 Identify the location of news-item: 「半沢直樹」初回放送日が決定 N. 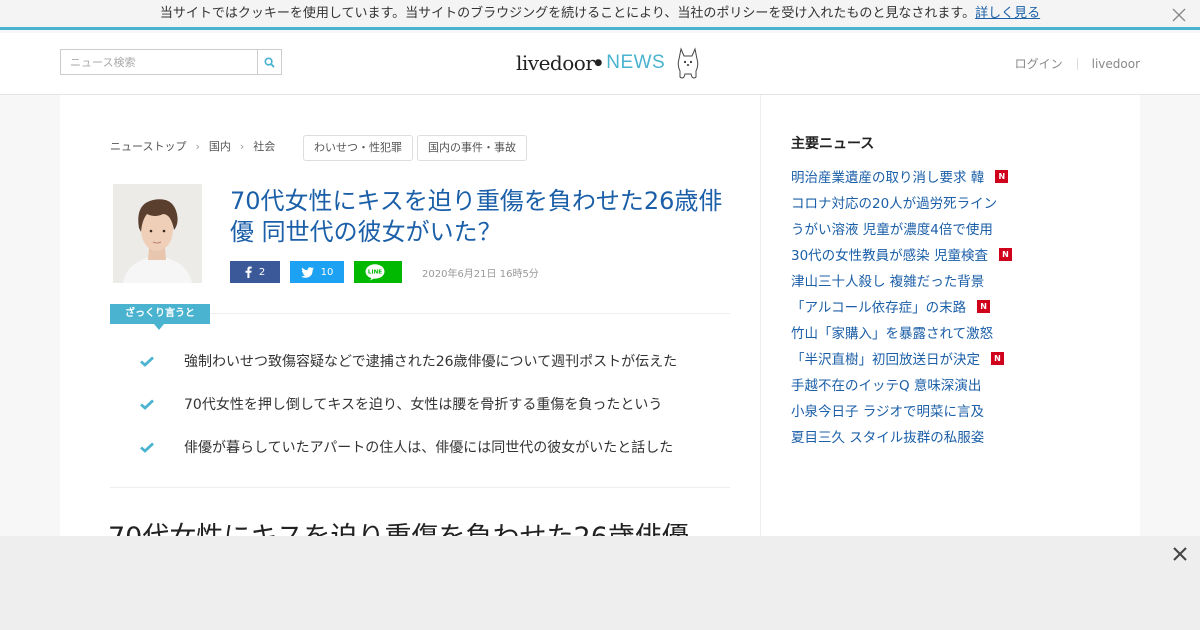
(956, 358).